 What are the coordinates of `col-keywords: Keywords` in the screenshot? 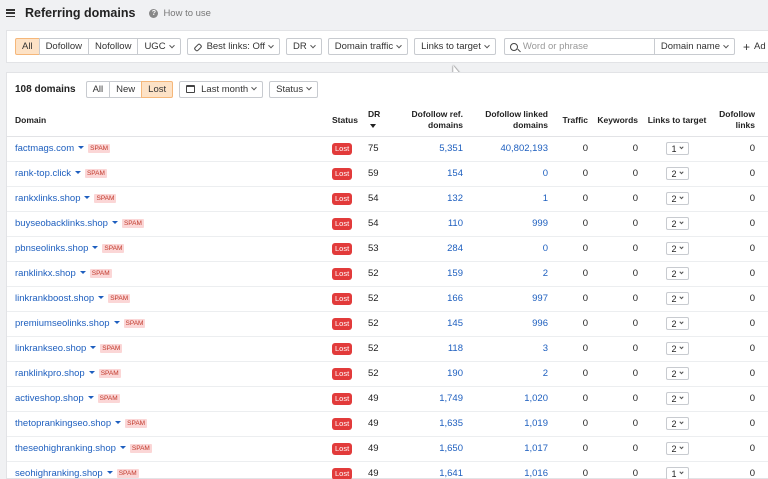 It's located at (617, 121).